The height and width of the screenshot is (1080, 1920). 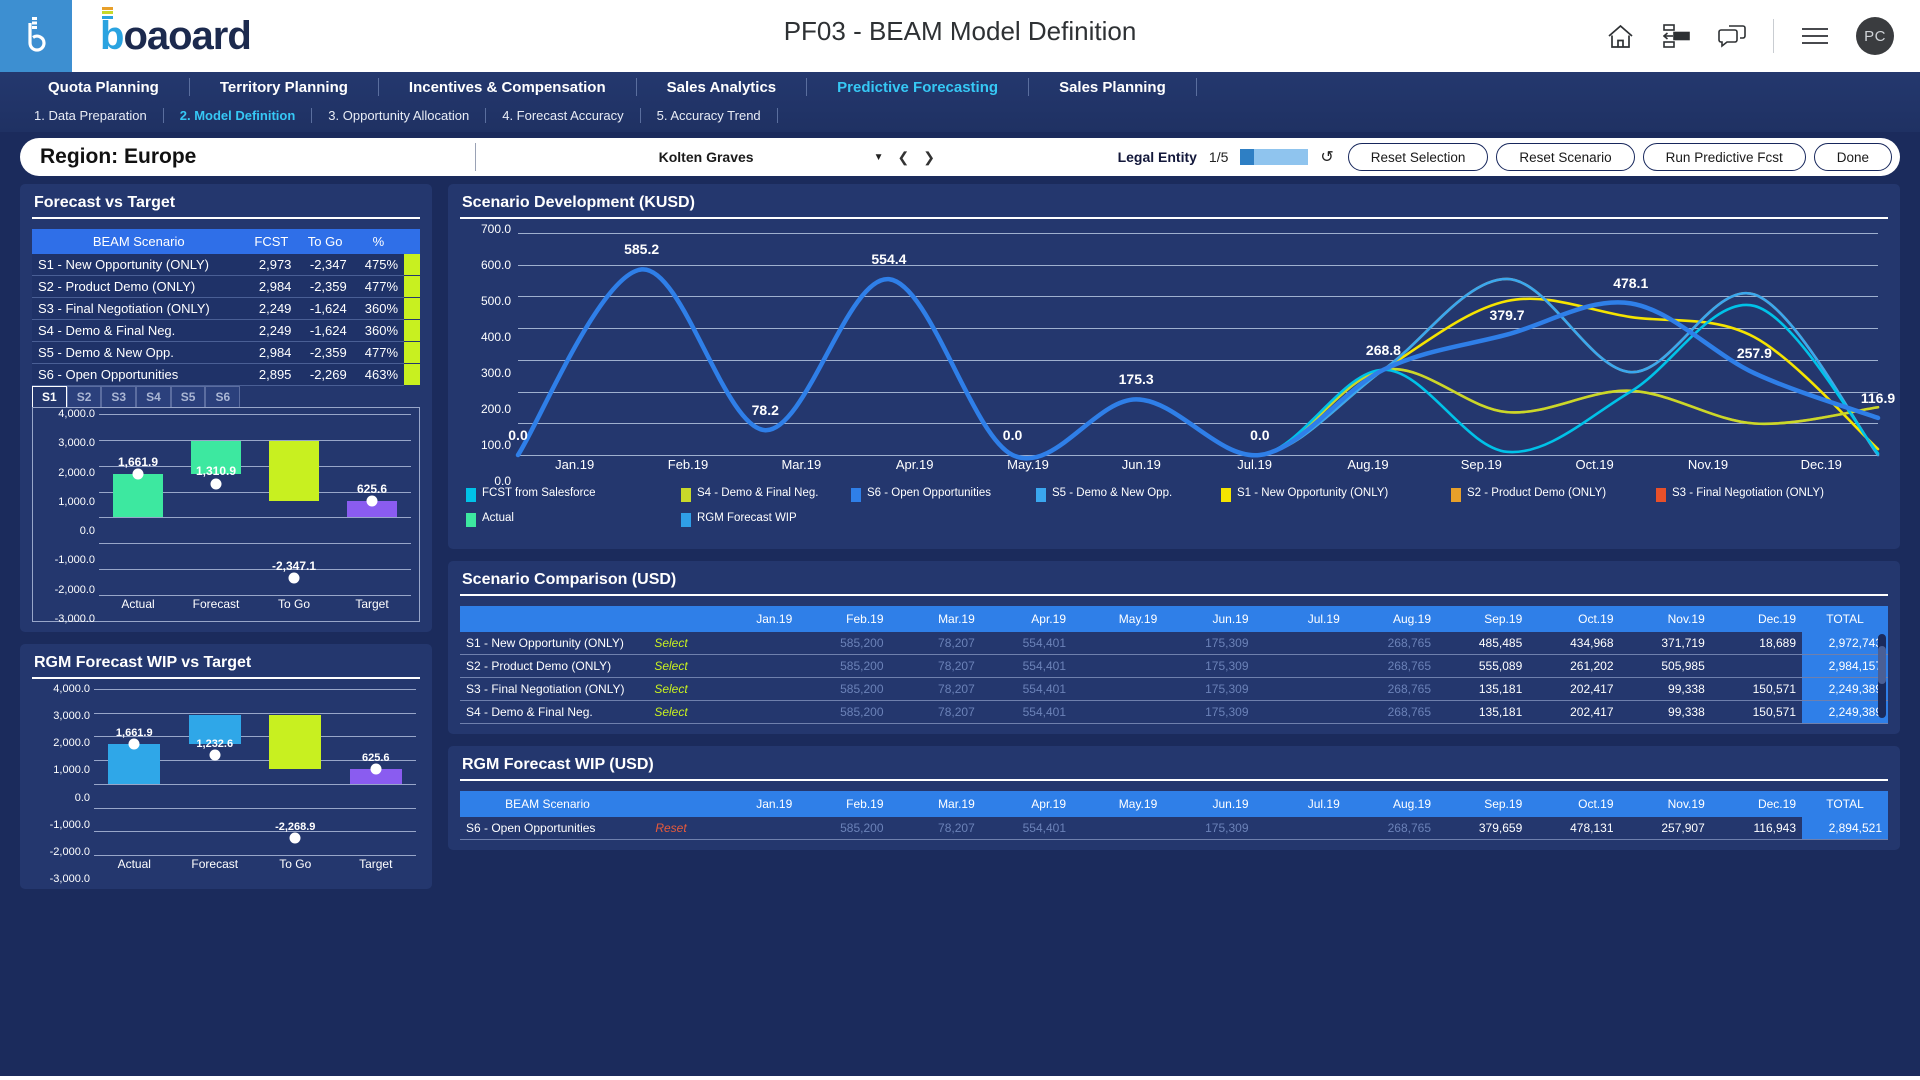 What do you see at coordinates (103, 87) in the screenshot?
I see `nav-item-quota-planning: Quota Planning` at bounding box center [103, 87].